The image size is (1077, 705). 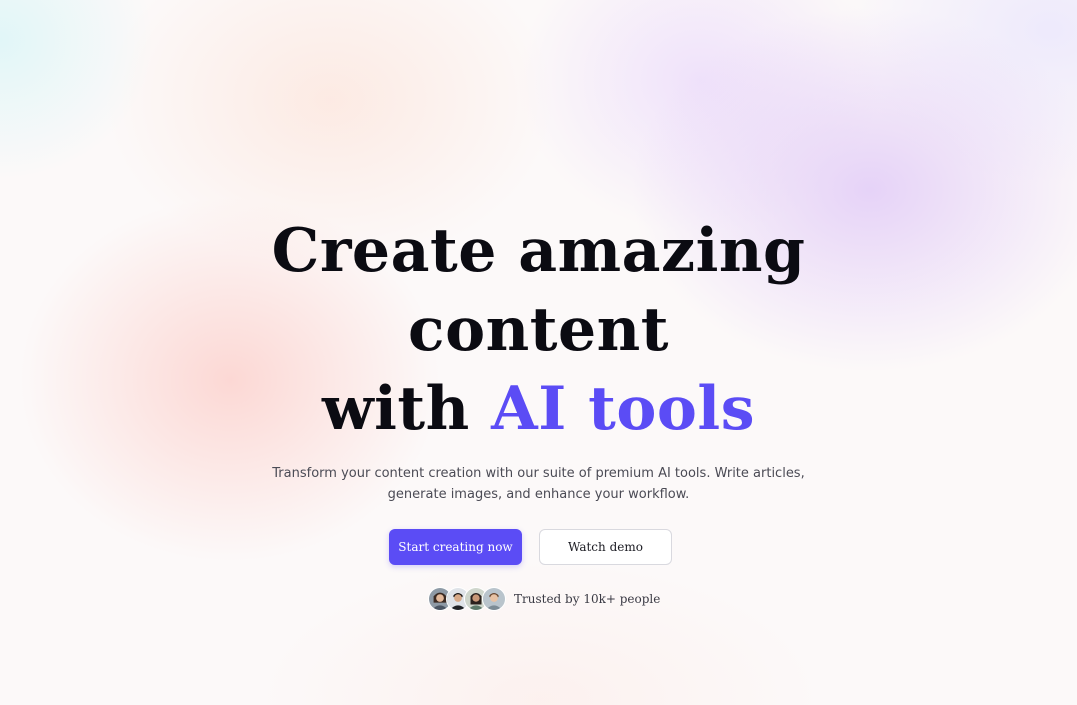 I want to click on headline-prefix: with, so click(x=406, y=409).